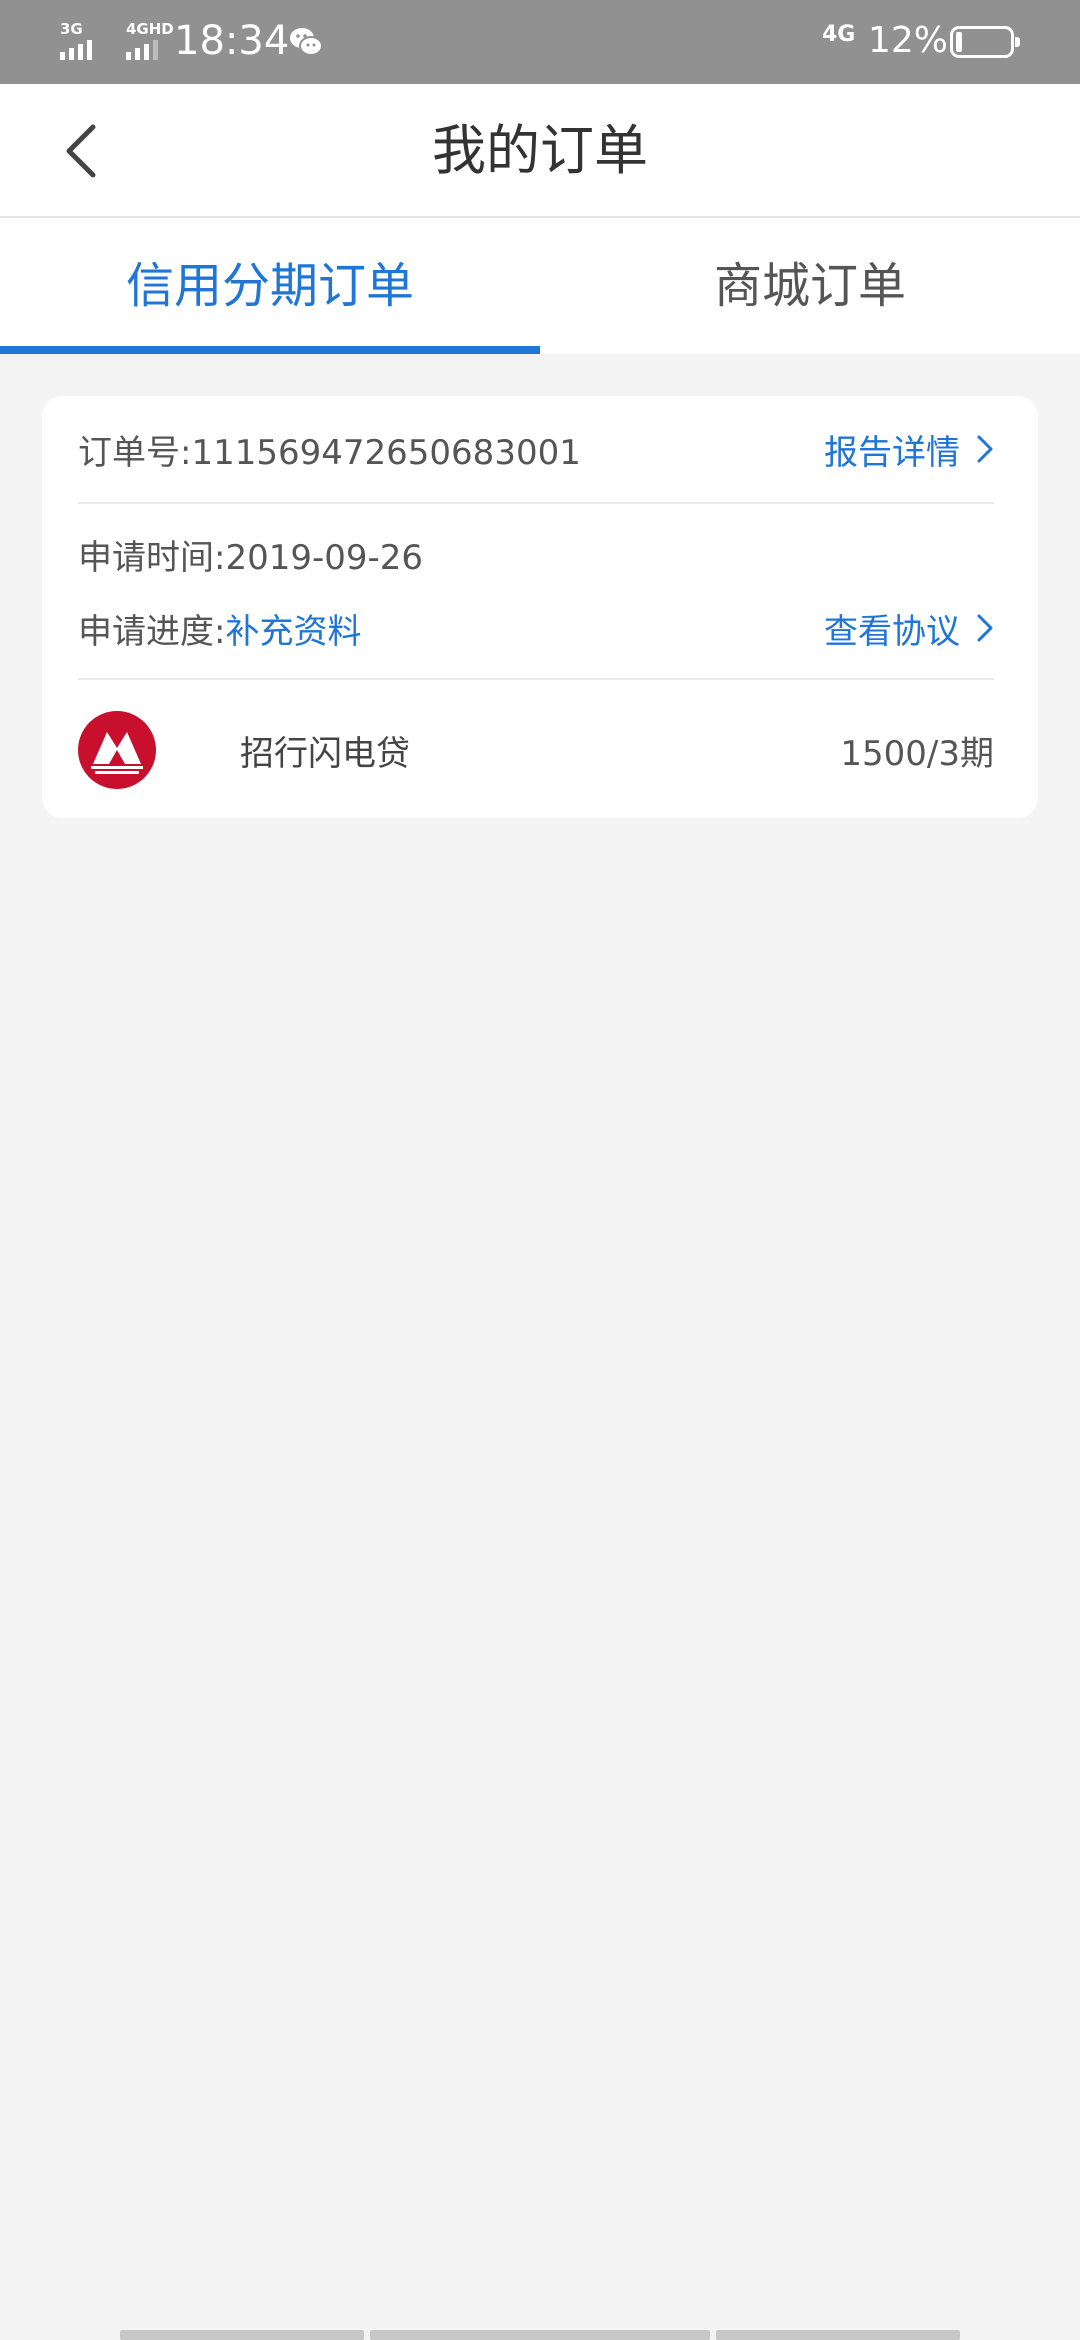  What do you see at coordinates (892, 452) in the screenshot?
I see `report-details-label: 报告详情` at bounding box center [892, 452].